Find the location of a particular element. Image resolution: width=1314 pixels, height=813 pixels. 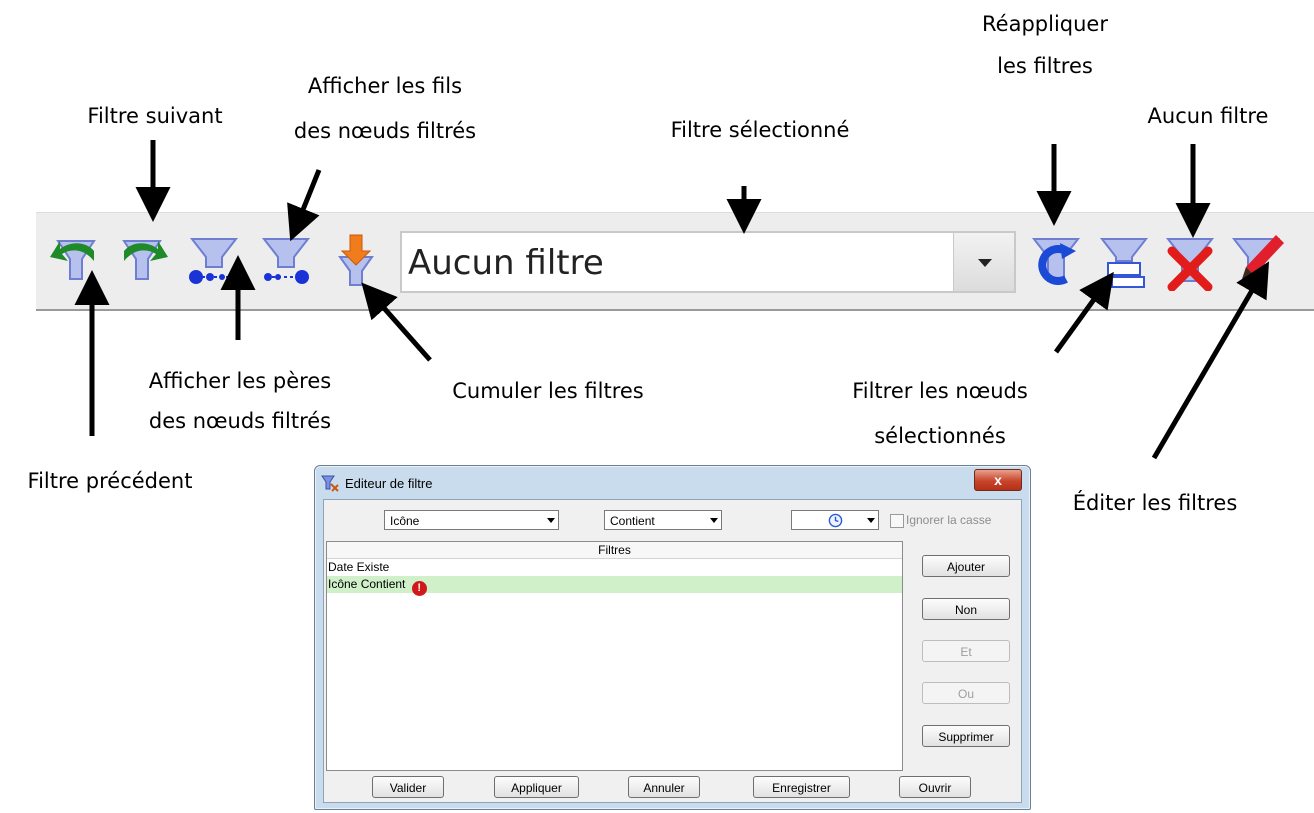

filter-editor-app-icon is located at coordinates (330, 483).